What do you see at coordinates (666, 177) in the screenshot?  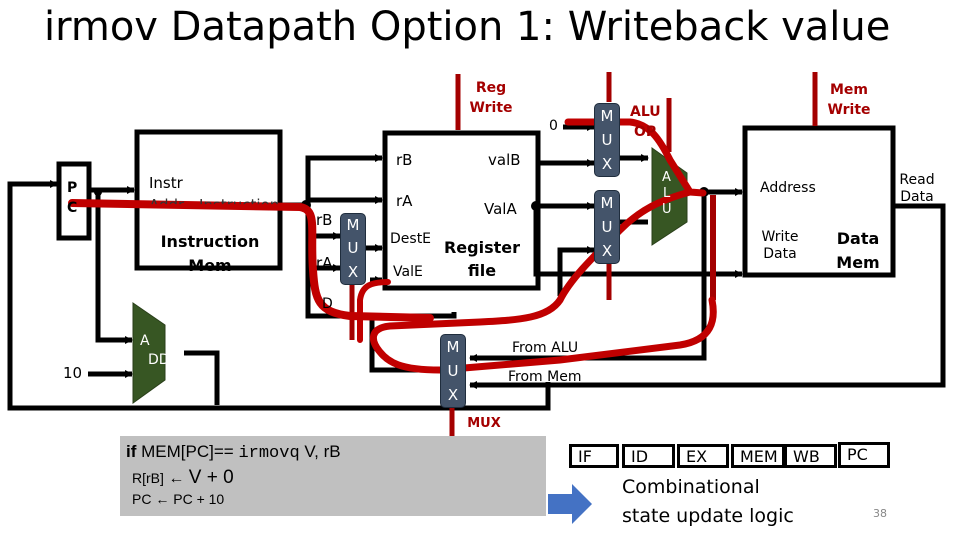 I see `alu-letter-a: A` at bounding box center [666, 177].